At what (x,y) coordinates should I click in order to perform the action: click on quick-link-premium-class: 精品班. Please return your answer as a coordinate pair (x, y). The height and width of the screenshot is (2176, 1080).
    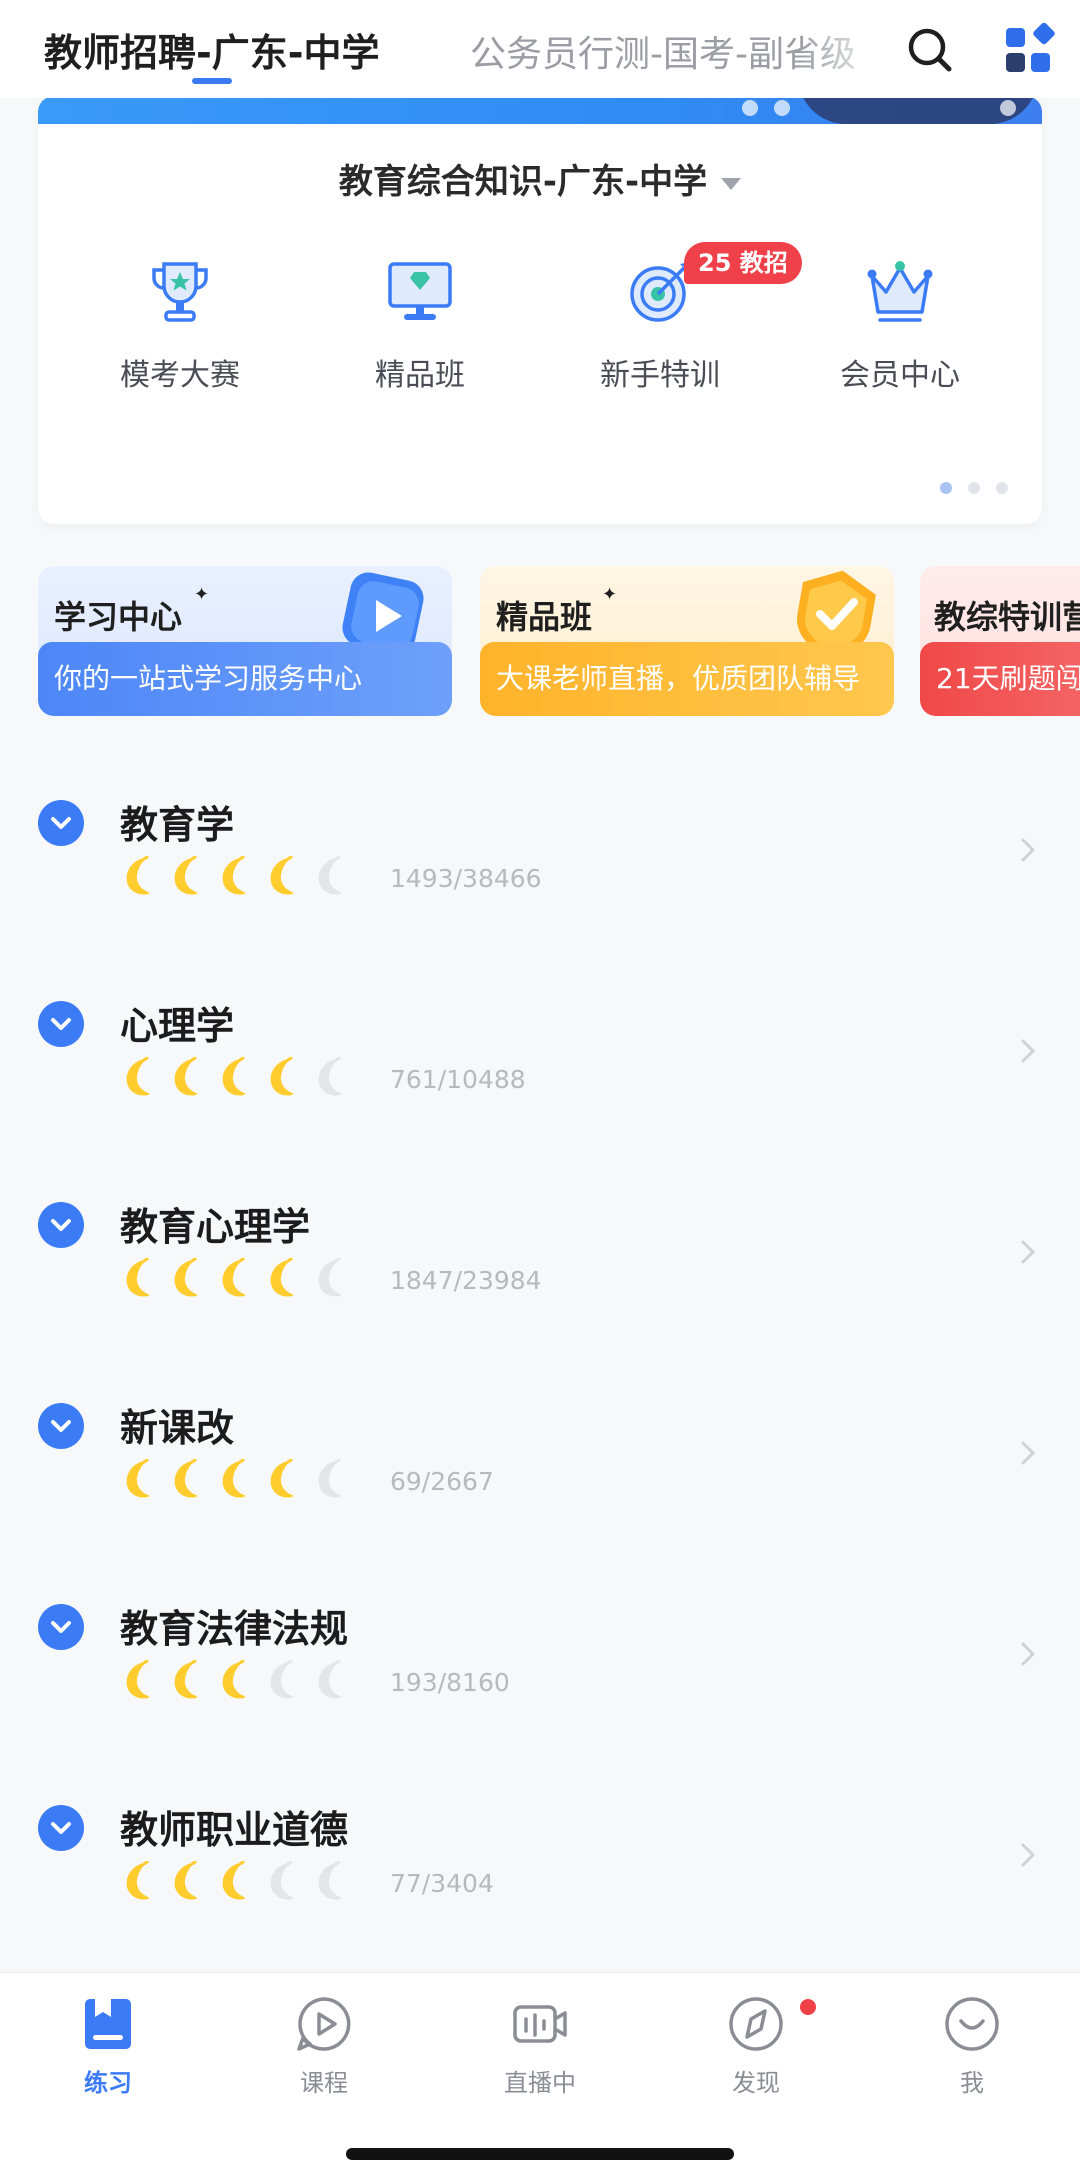
    Looking at the image, I should click on (420, 325).